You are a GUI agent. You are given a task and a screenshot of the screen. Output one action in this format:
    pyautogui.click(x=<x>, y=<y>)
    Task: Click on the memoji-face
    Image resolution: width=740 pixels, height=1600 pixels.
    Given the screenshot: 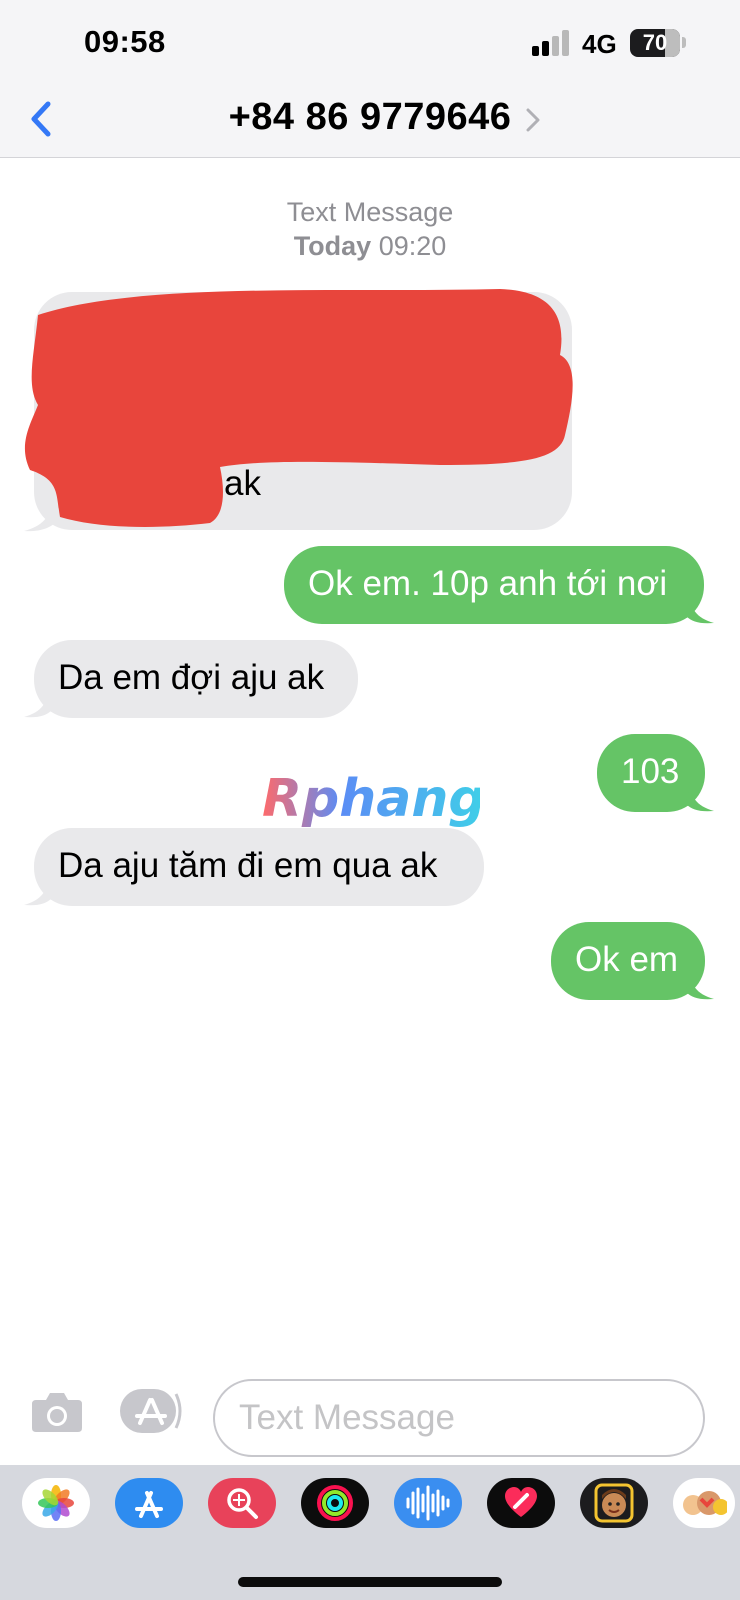 What is the action you would take?
    pyautogui.click(x=614, y=1503)
    